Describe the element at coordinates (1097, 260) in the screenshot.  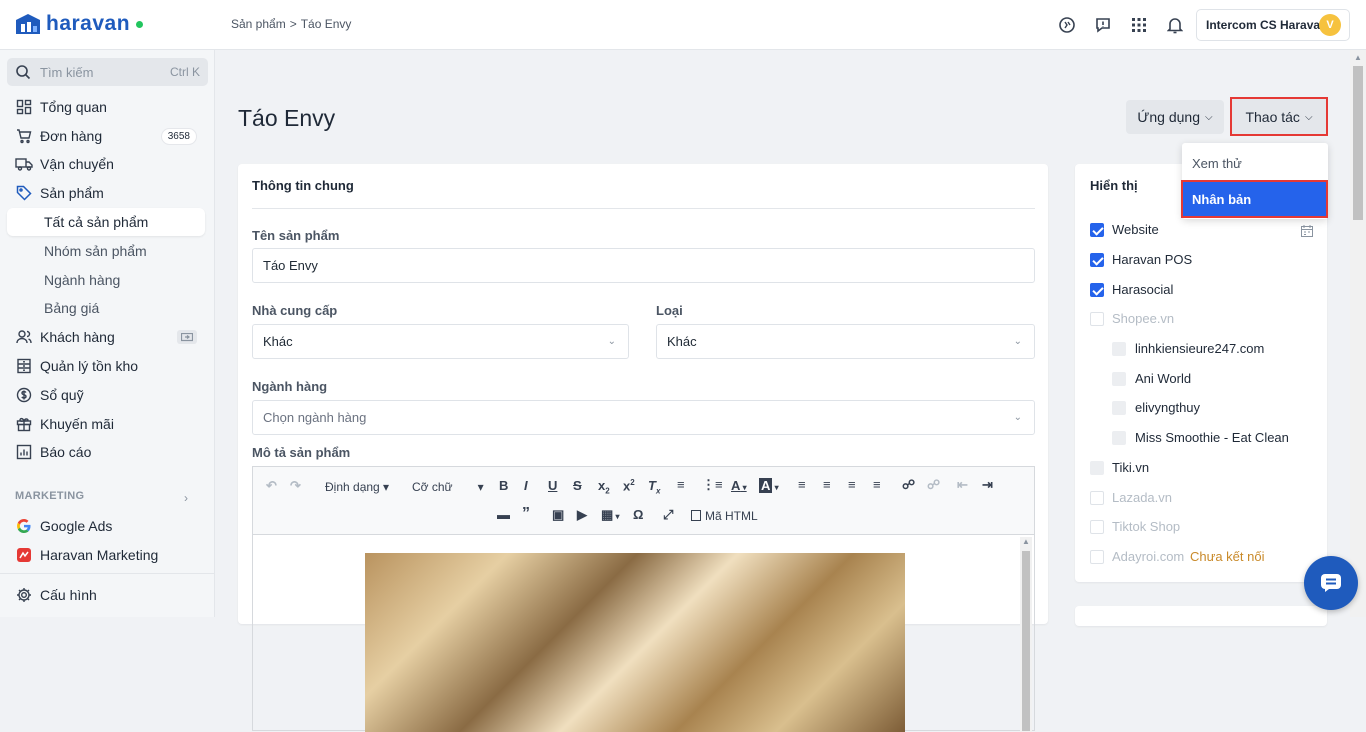
I see `haravan-pos-checkbox` at that location.